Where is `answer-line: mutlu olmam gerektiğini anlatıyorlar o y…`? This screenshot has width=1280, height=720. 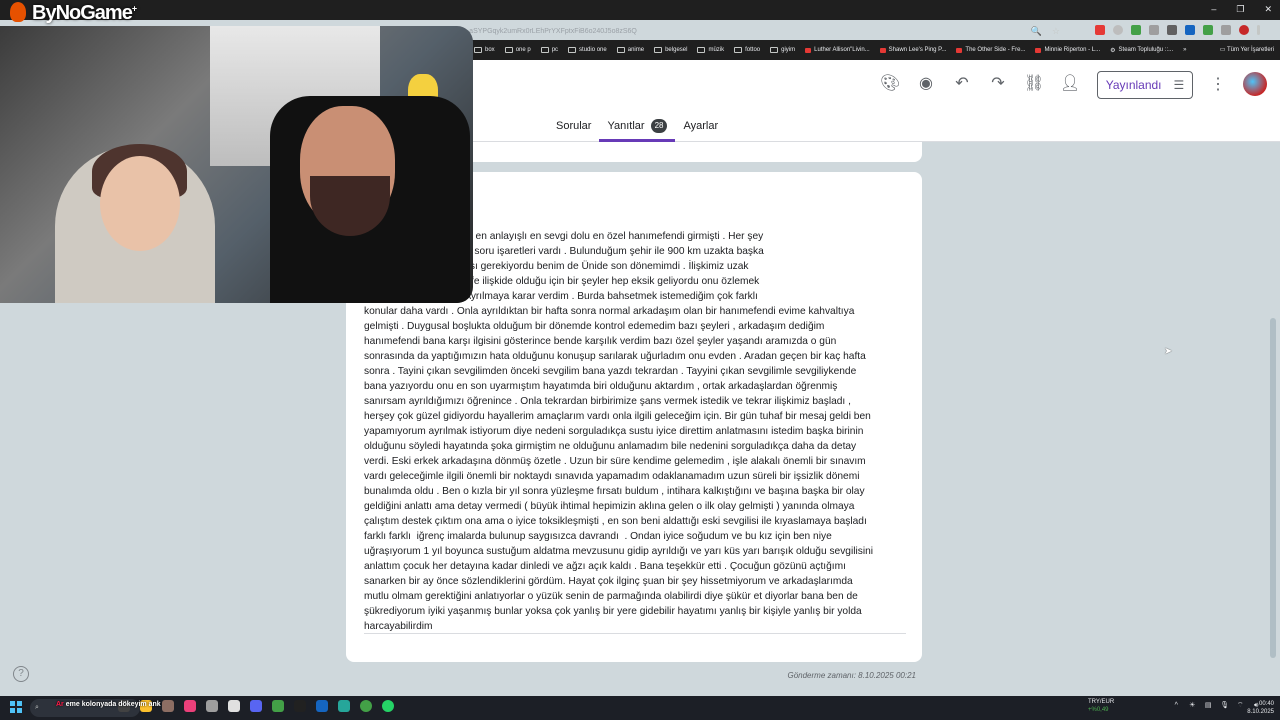 answer-line: mutlu olmam gerektiğini anlatıyorlar o y… is located at coordinates (611, 596).